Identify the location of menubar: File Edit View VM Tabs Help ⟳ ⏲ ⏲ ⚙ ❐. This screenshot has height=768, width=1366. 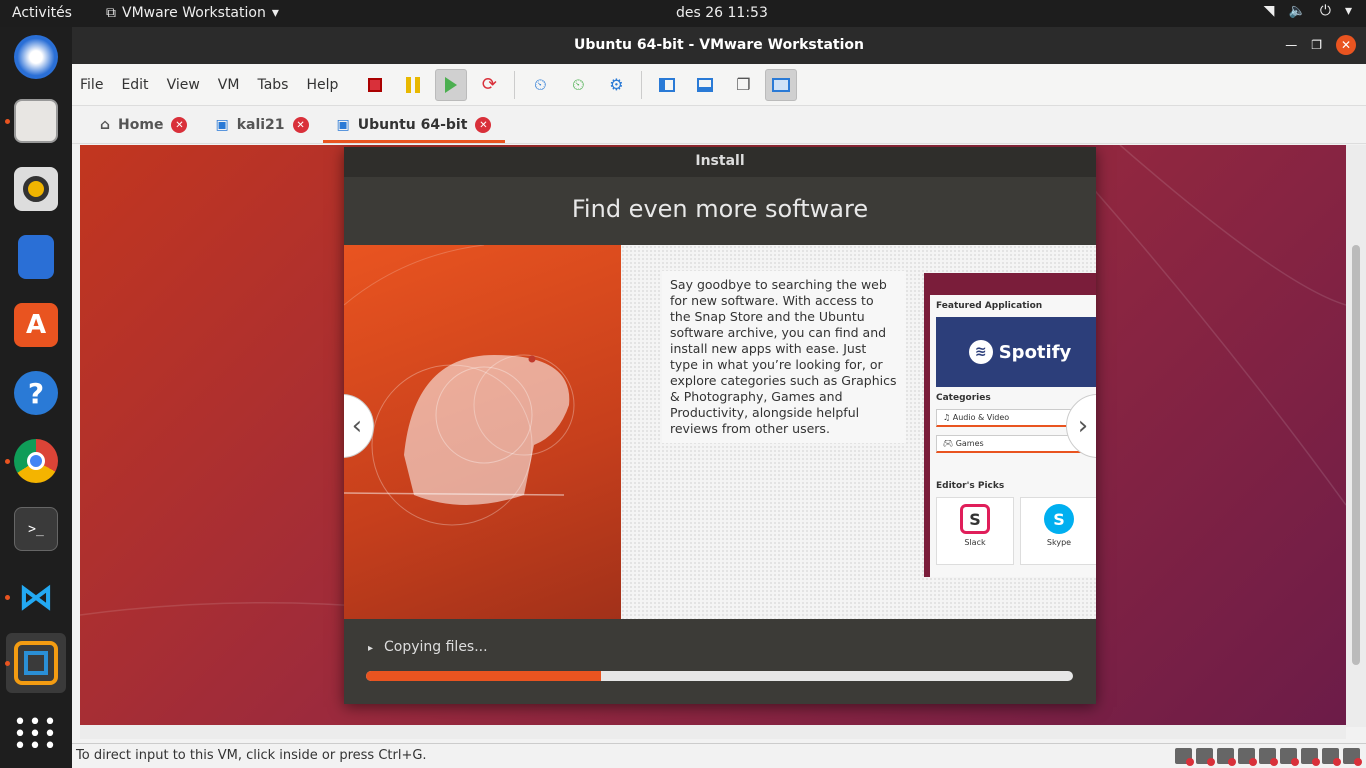
(719, 85).